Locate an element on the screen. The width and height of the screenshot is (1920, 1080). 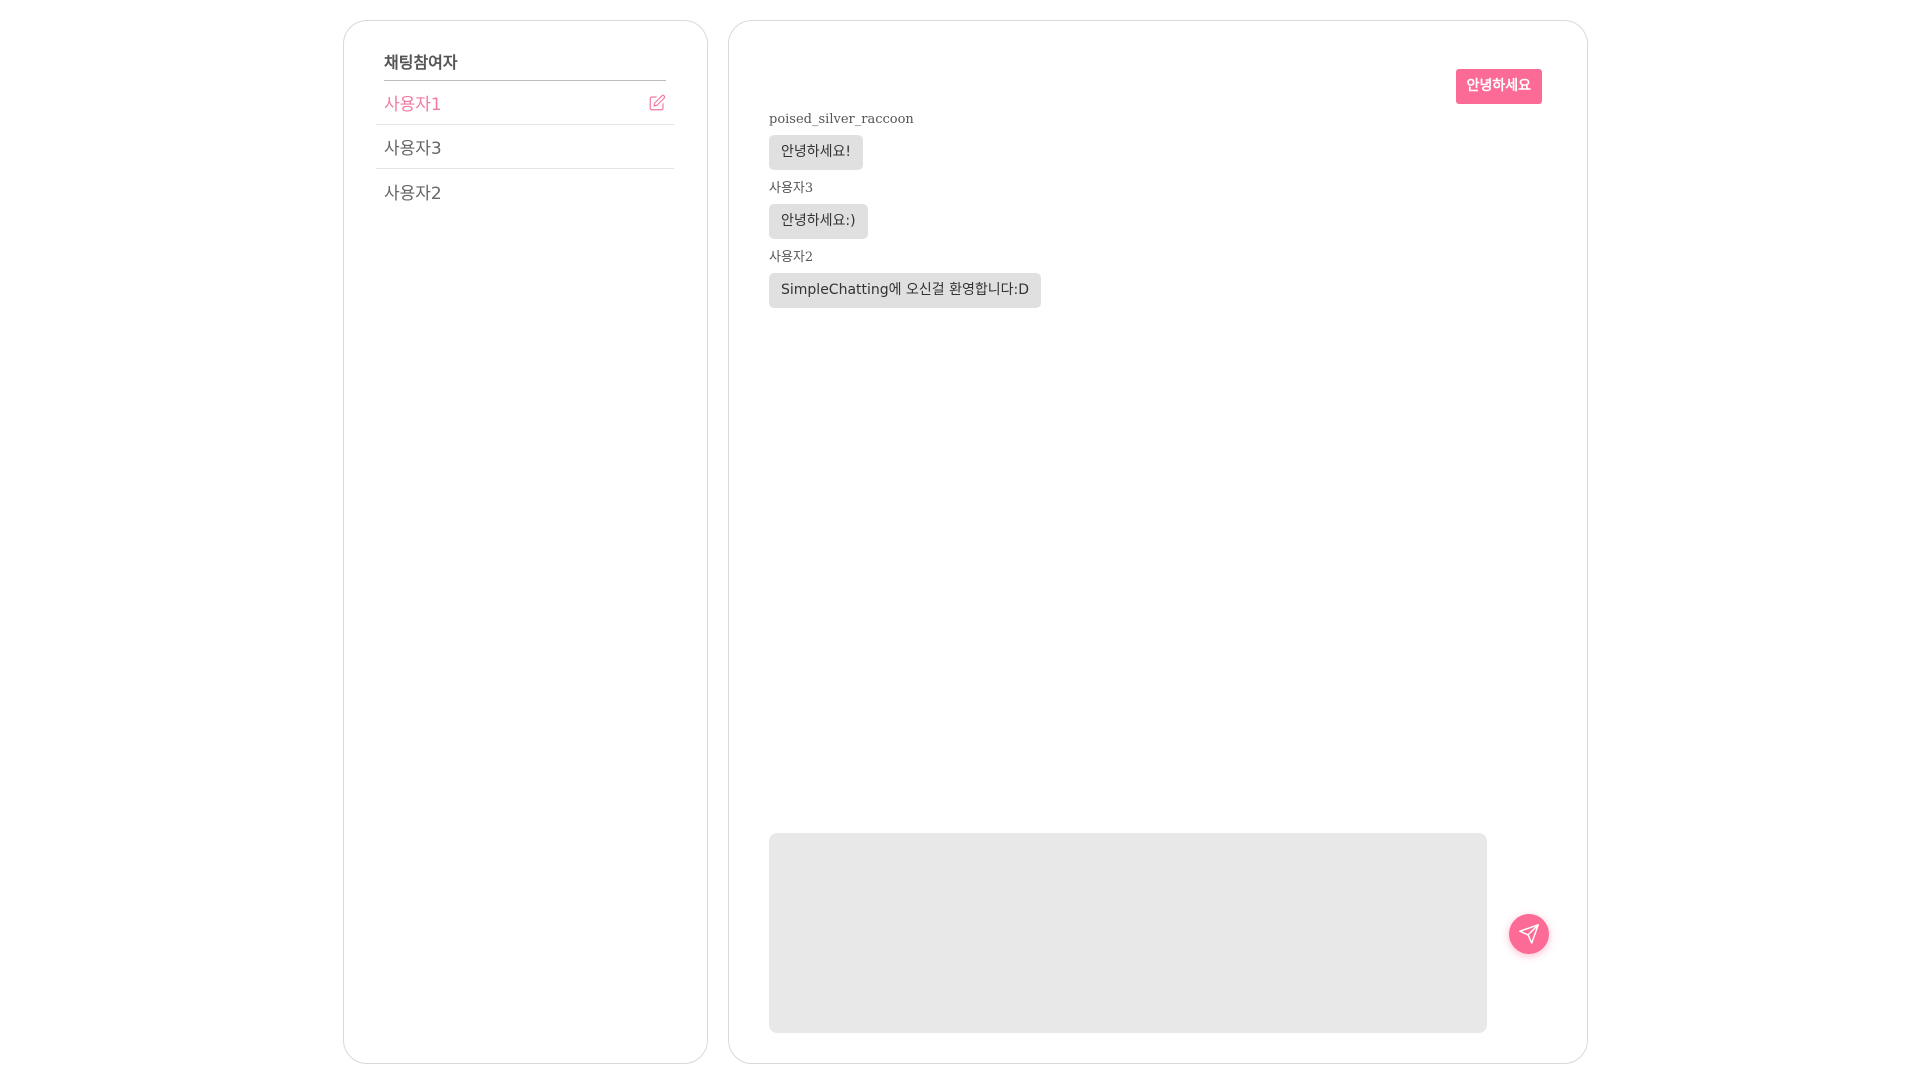
my-message-bubble: 안녕하세요 is located at coordinates (1498, 86).